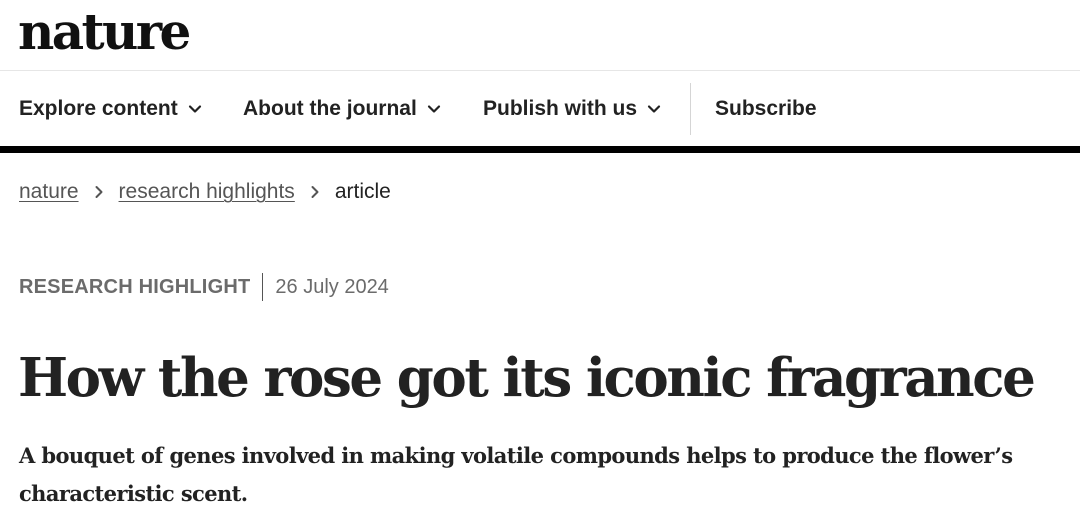 The width and height of the screenshot is (1080, 518). What do you see at coordinates (330, 108) in the screenshot?
I see `nav-item-label: About the journal` at bounding box center [330, 108].